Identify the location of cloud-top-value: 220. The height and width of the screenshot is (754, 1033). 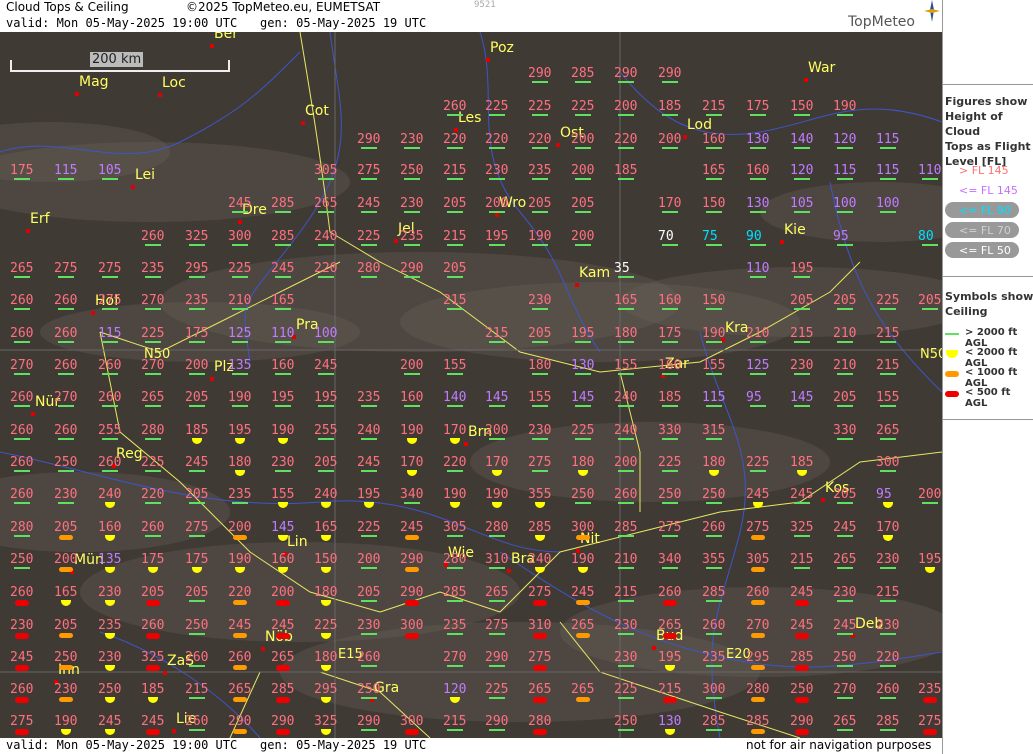
(326, 268).